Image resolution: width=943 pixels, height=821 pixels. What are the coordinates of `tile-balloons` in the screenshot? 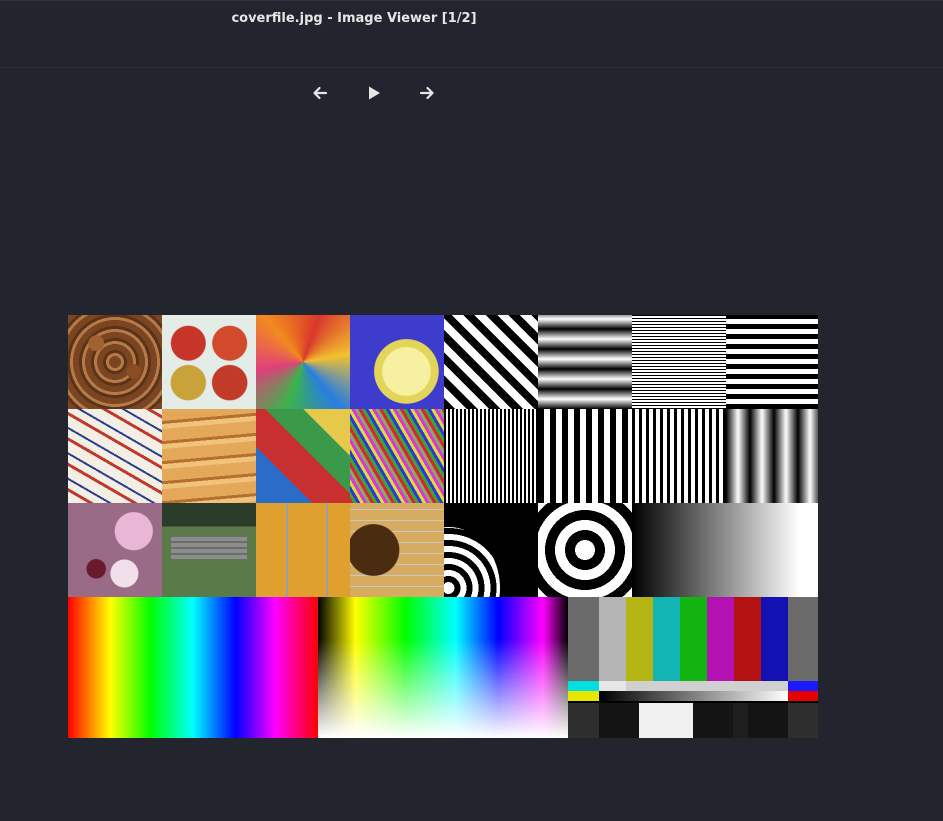 It's located at (303, 362).